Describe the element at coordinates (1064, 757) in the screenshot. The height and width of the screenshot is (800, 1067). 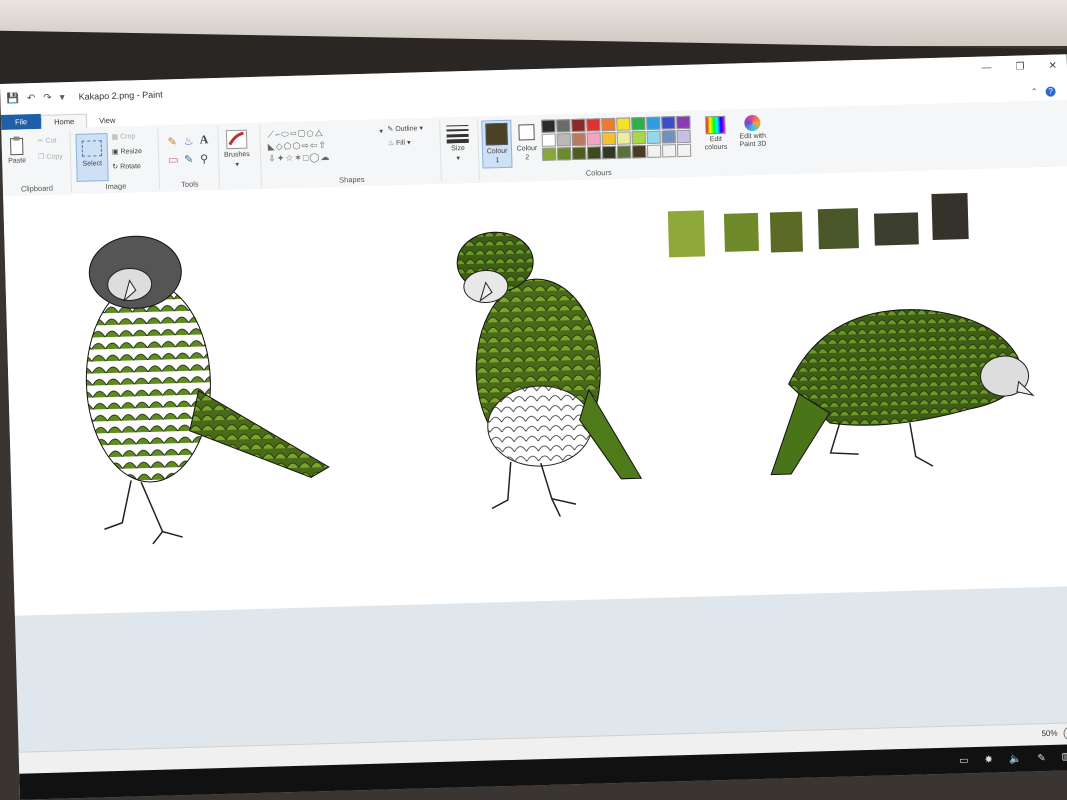
I see `keyboard-icon: ⌨` at that location.